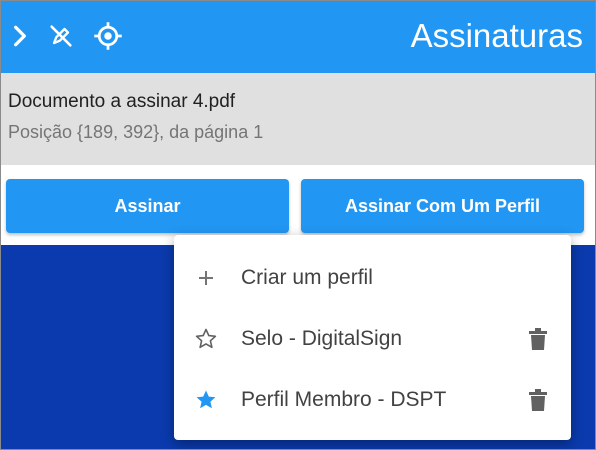 Image resolution: width=596 pixels, height=450 pixels. I want to click on sign-with-profile-button: Assinar Com Um Perfil, so click(442, 206).